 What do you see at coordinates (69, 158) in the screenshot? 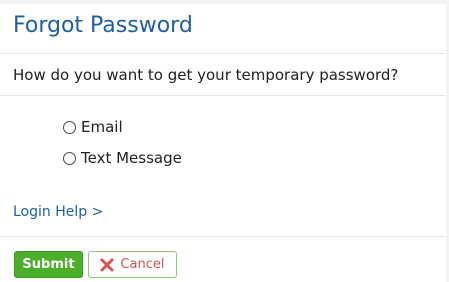
I see `text-message-radio` at bounding box center [69, 158].